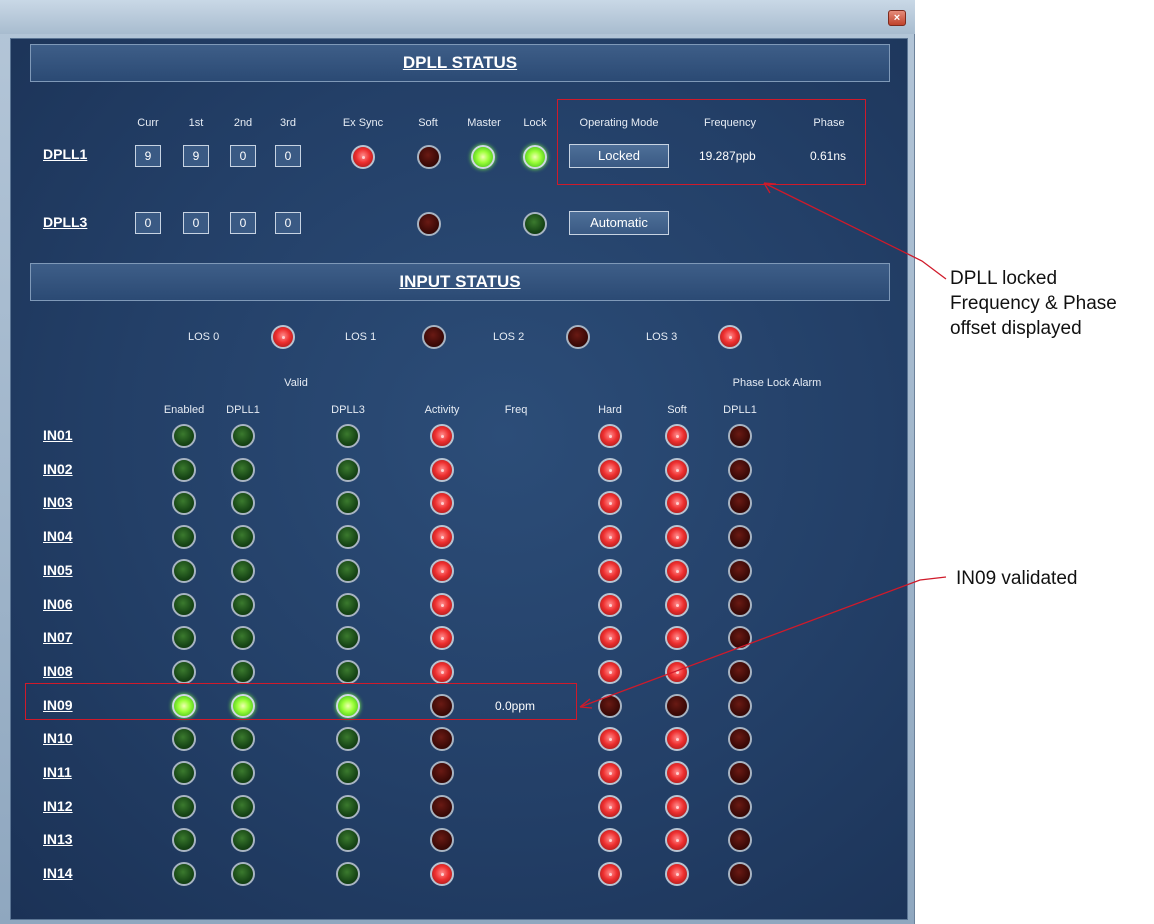 The width and height of the screenshot is (1154, 924). What do you see at coordinates (58, 839) in the screenshot?
I see `input-row-link: IN13` at bounding box center [58, 839].